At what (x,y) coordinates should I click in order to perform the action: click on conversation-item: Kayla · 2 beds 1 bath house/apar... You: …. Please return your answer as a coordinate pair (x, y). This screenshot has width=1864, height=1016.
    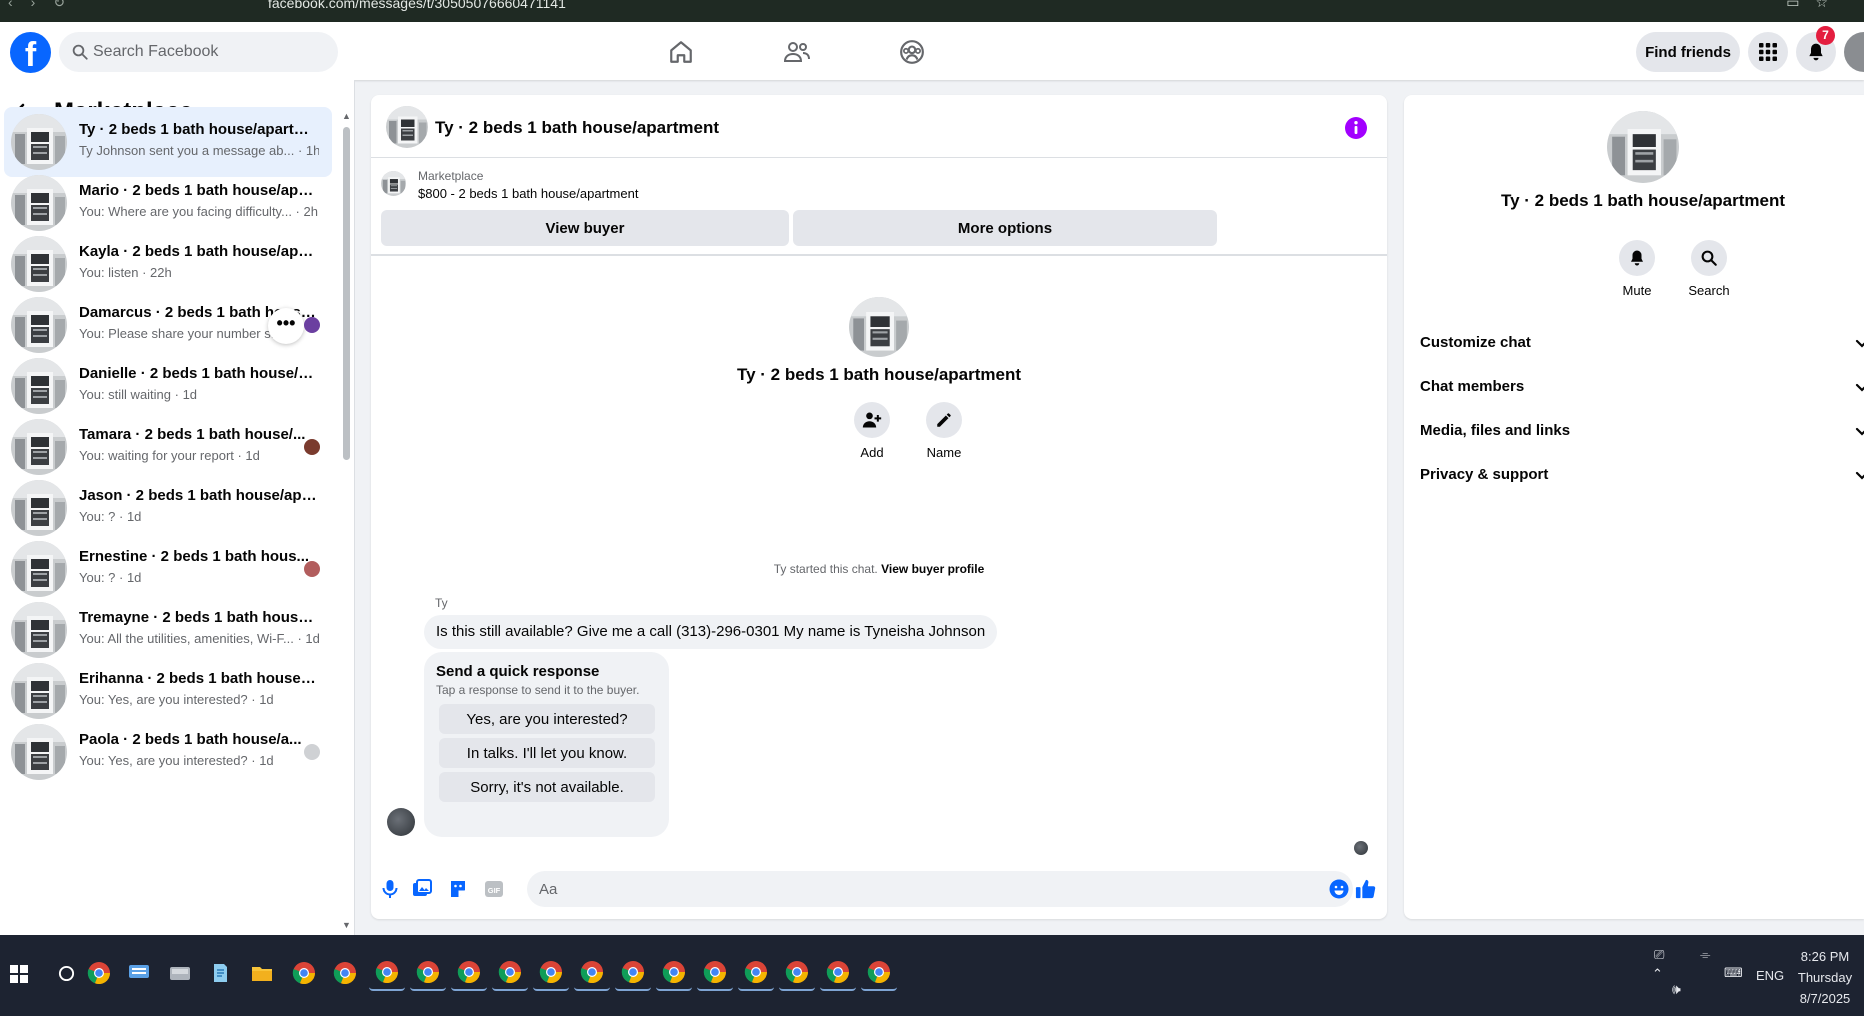
    Looking at the image, I should click on (168, 264).